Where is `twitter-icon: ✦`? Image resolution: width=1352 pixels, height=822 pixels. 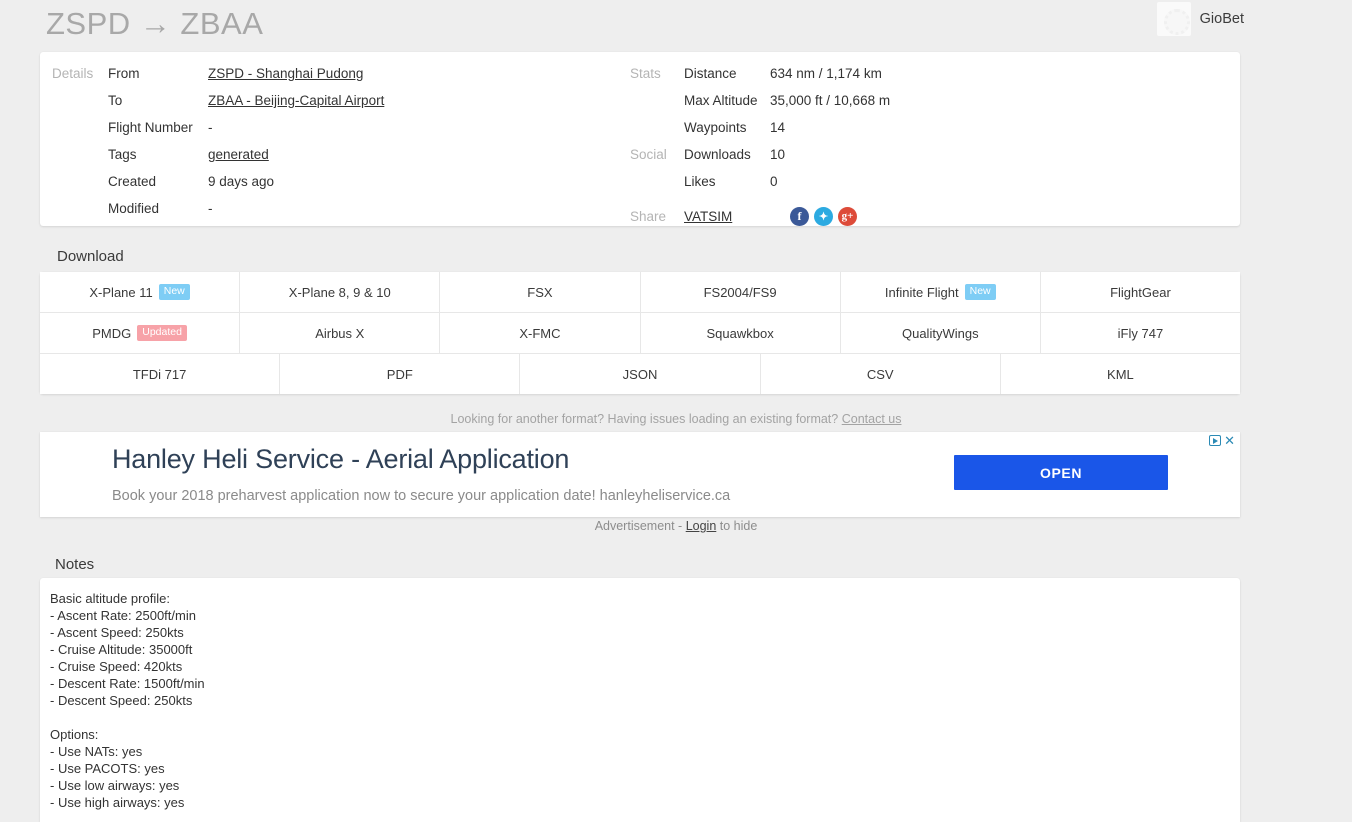
twitter-icon: ✦ is located at coordinates (823, 216).